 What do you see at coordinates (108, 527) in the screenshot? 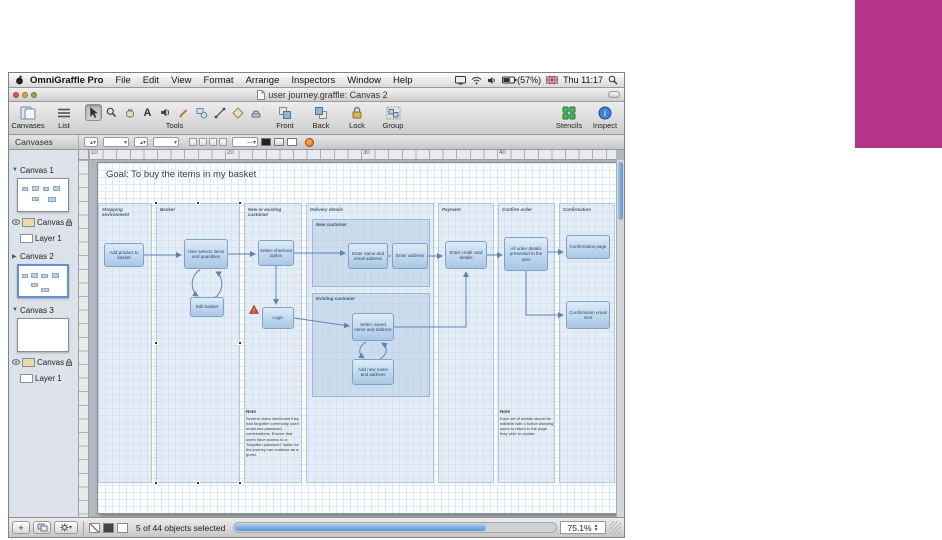
I see `stroke-well` at bounding box center [108, 527].